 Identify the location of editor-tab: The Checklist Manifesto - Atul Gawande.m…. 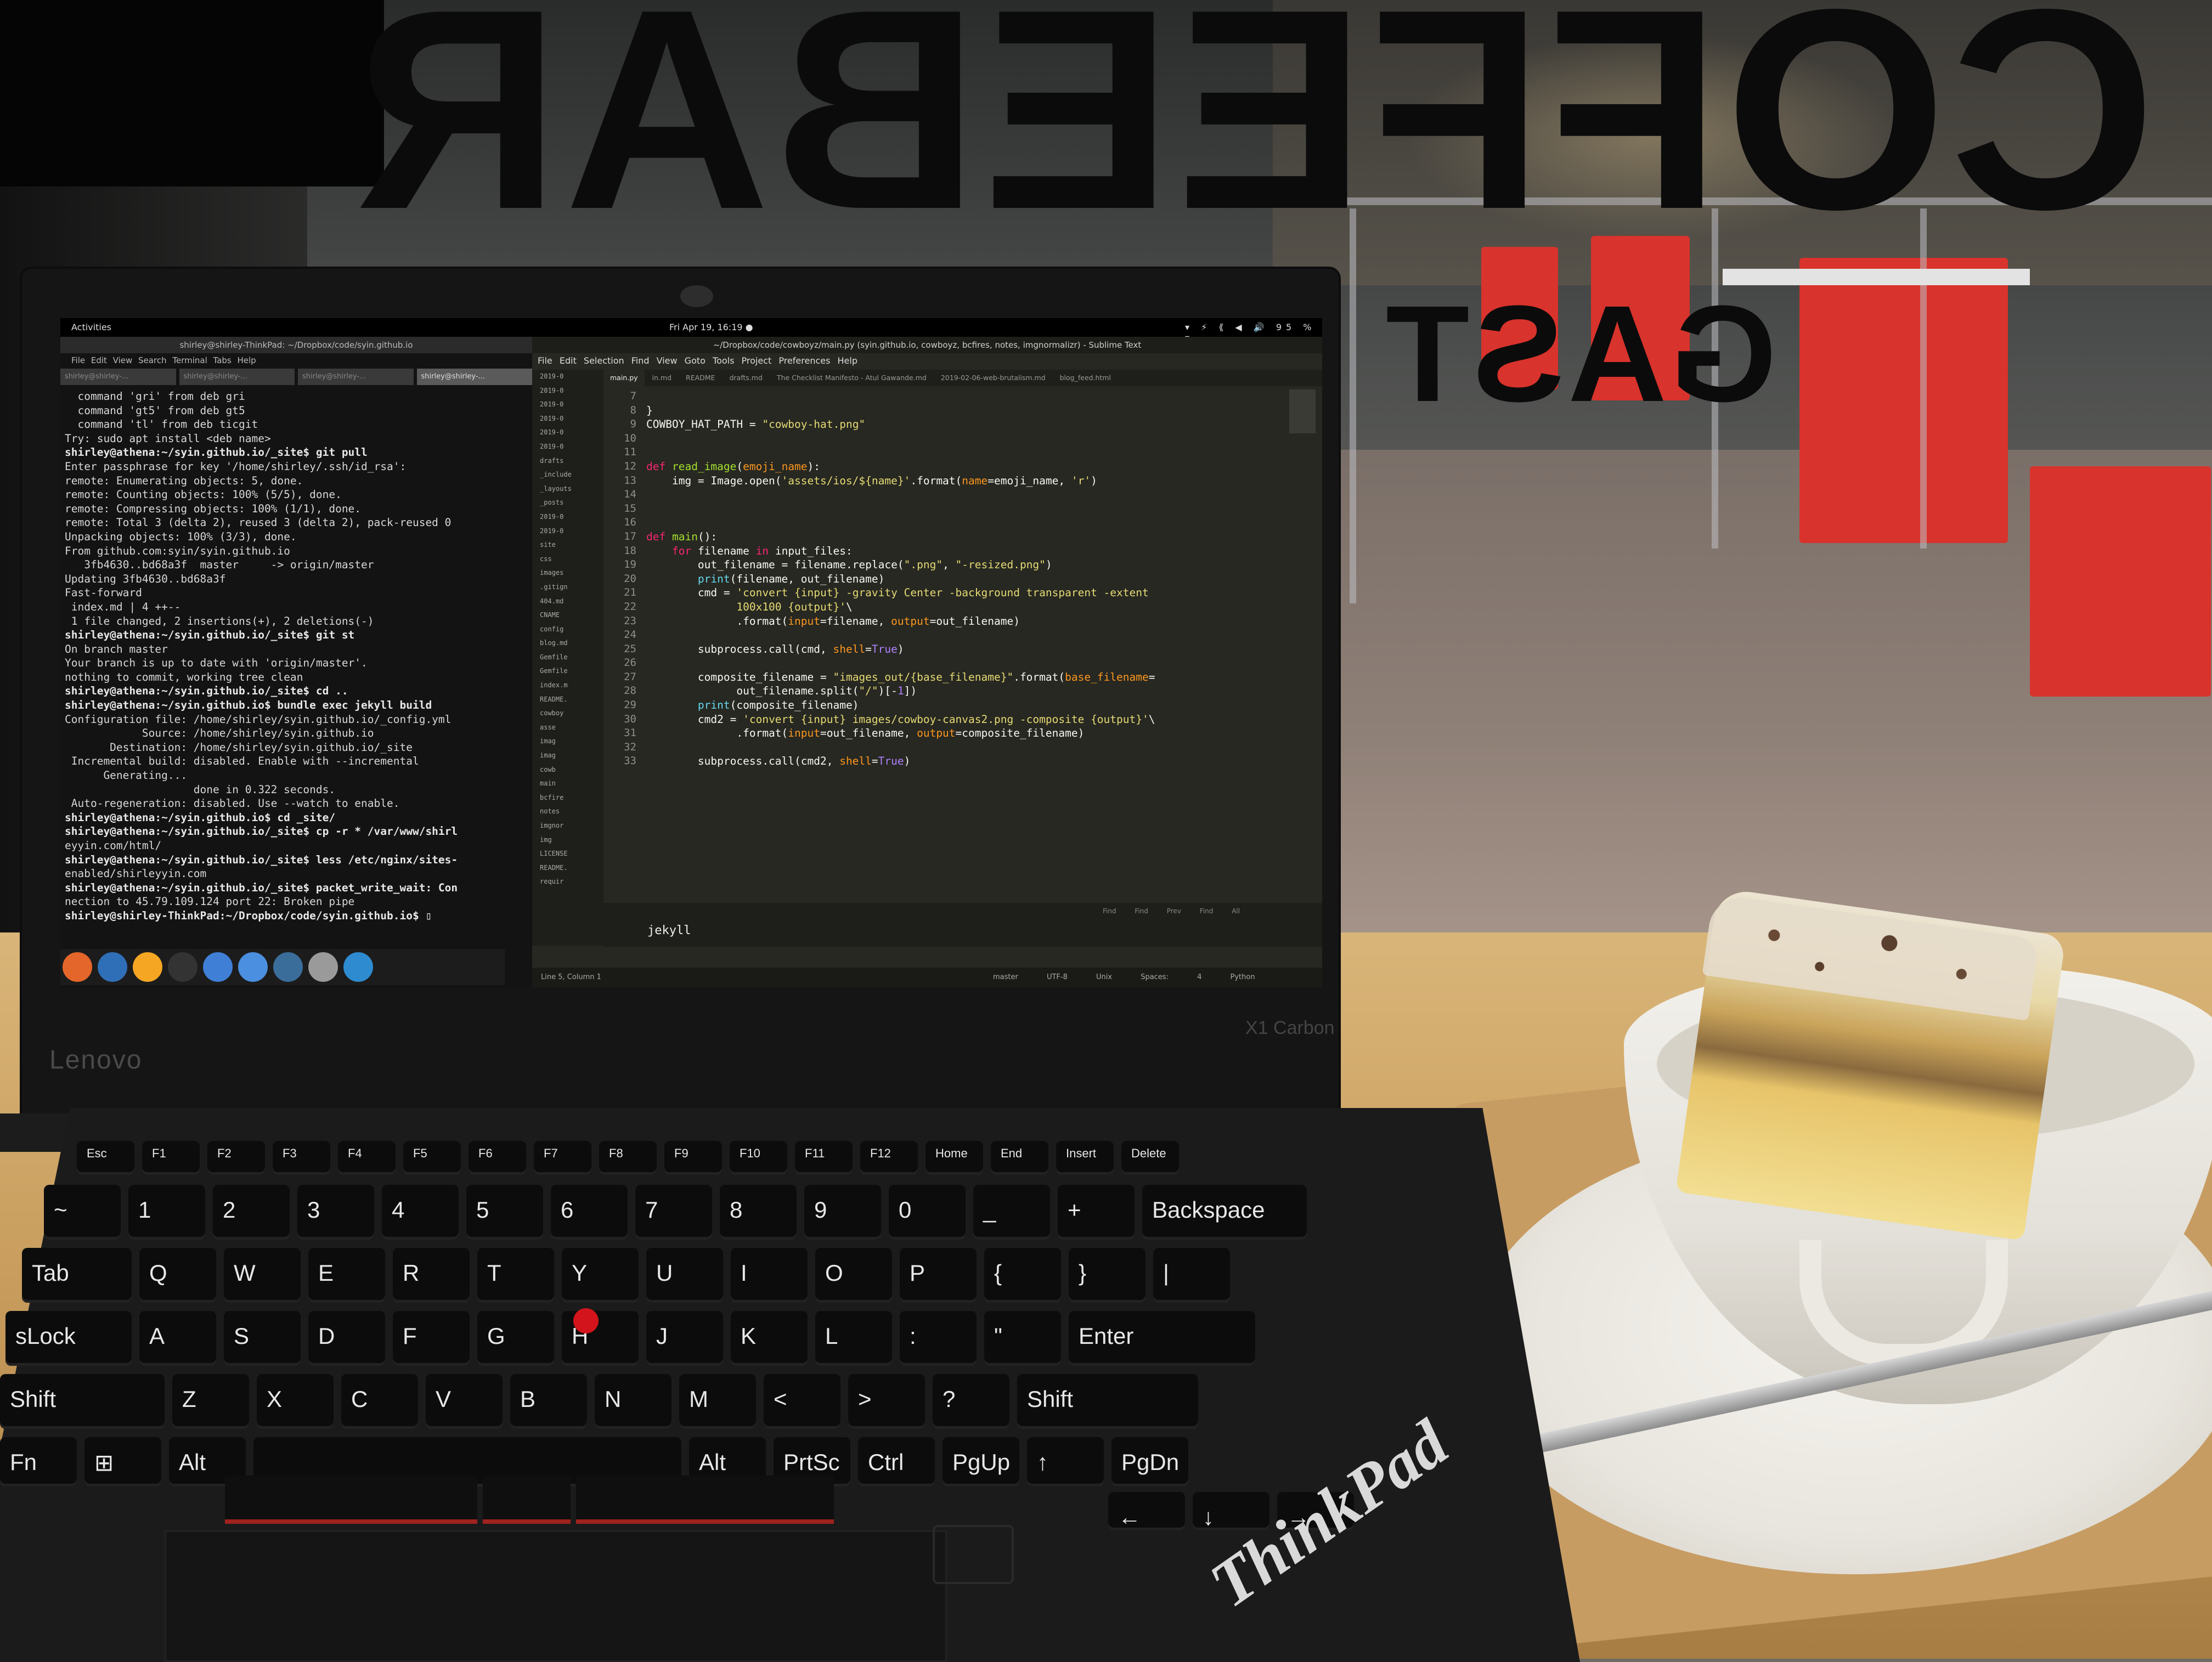
(852, 378).